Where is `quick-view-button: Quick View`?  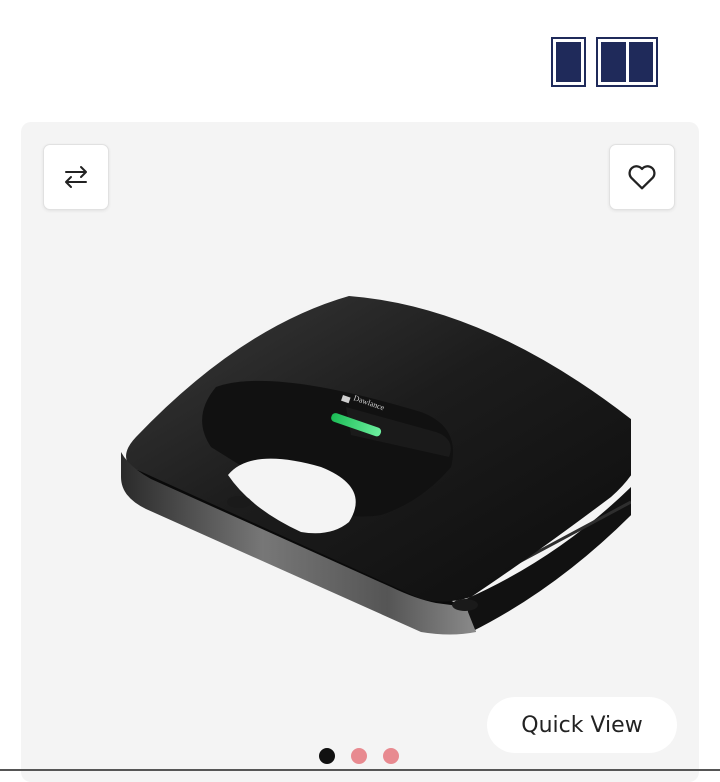
quick-view-button: Quick View is located at coordinates (582, 725).